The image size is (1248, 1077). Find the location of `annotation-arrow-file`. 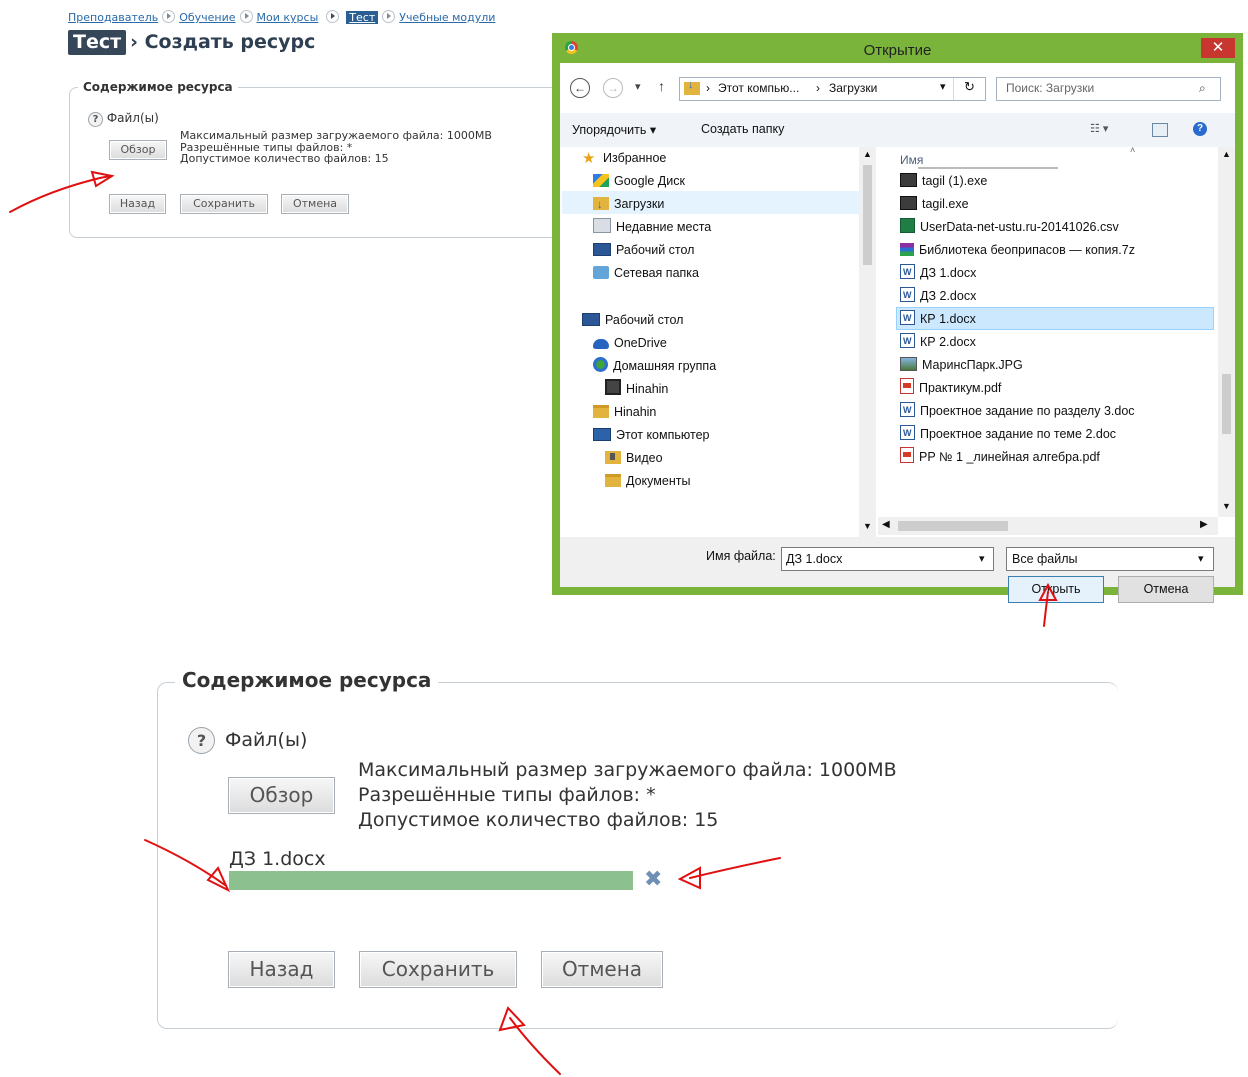

annotation-arrow-file is located at coordinates (185, 862).